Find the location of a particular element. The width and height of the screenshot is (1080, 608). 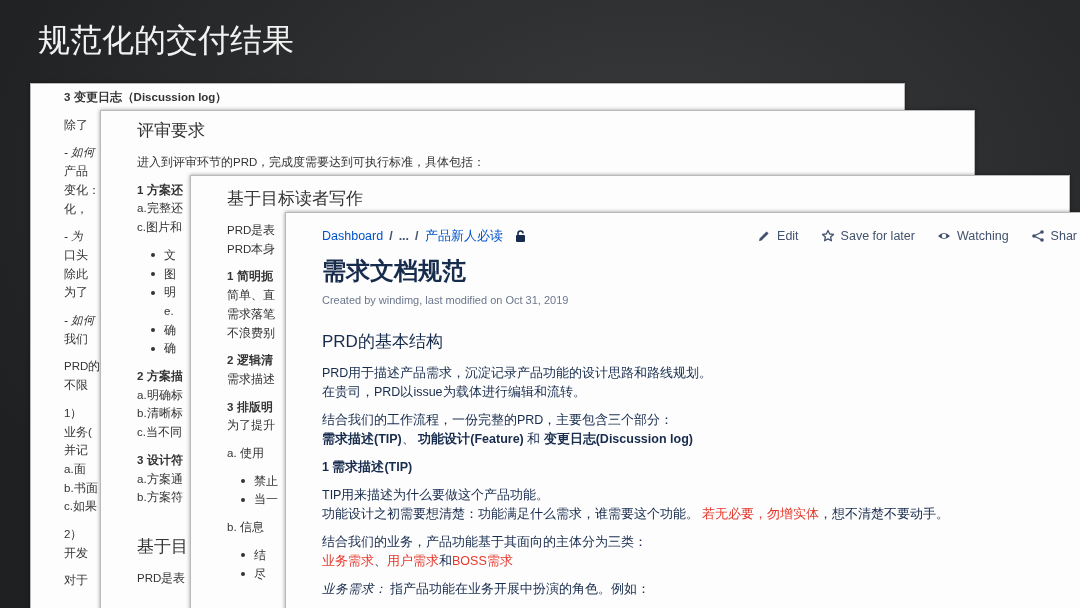

paragraph: 2 方案描 a.明确标 b.清晰标 c.当不同 is located at coordinates (160, 404).